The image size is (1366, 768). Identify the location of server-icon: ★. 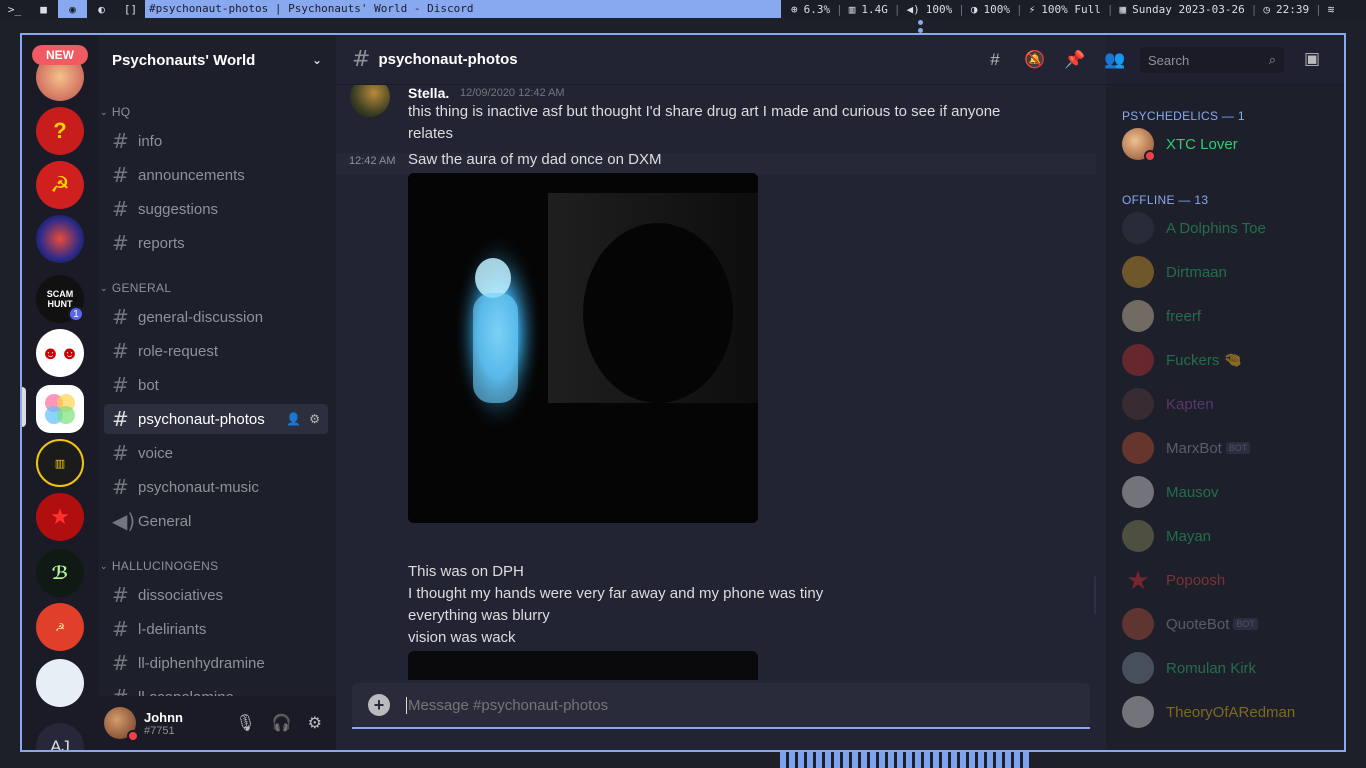
(60, 517).